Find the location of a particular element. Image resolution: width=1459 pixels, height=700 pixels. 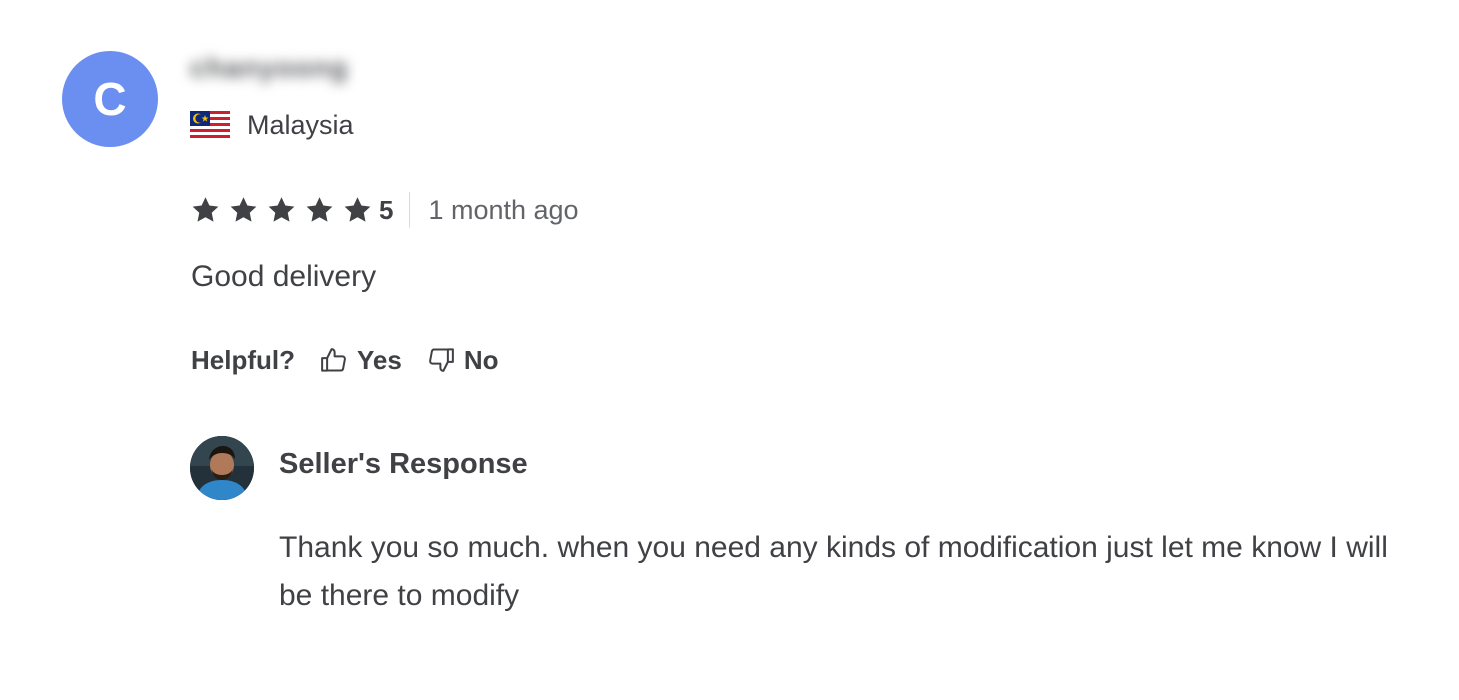

thumbs-down-icon is located at coordinates (441, 360).